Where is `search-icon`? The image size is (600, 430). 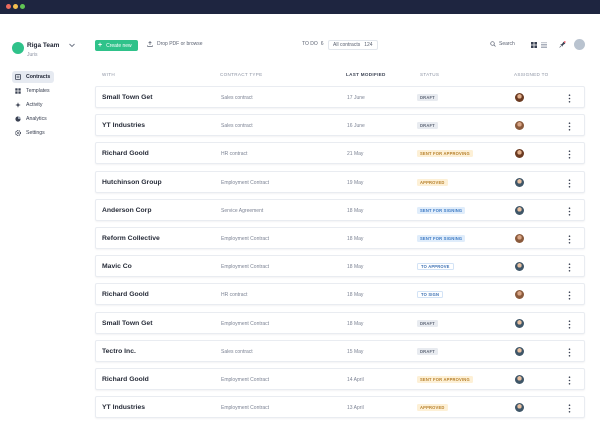 search-icon is located at coordinates (493, 44).